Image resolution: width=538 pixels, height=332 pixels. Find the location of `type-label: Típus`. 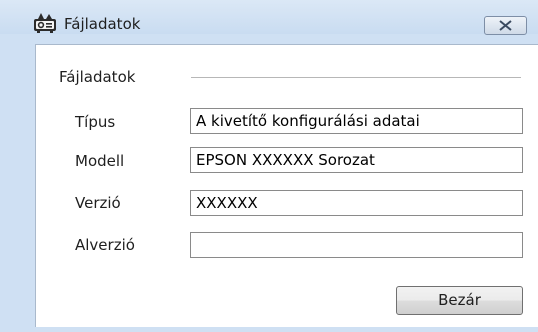

type-label: Típus is located at coordinates (95, 122).